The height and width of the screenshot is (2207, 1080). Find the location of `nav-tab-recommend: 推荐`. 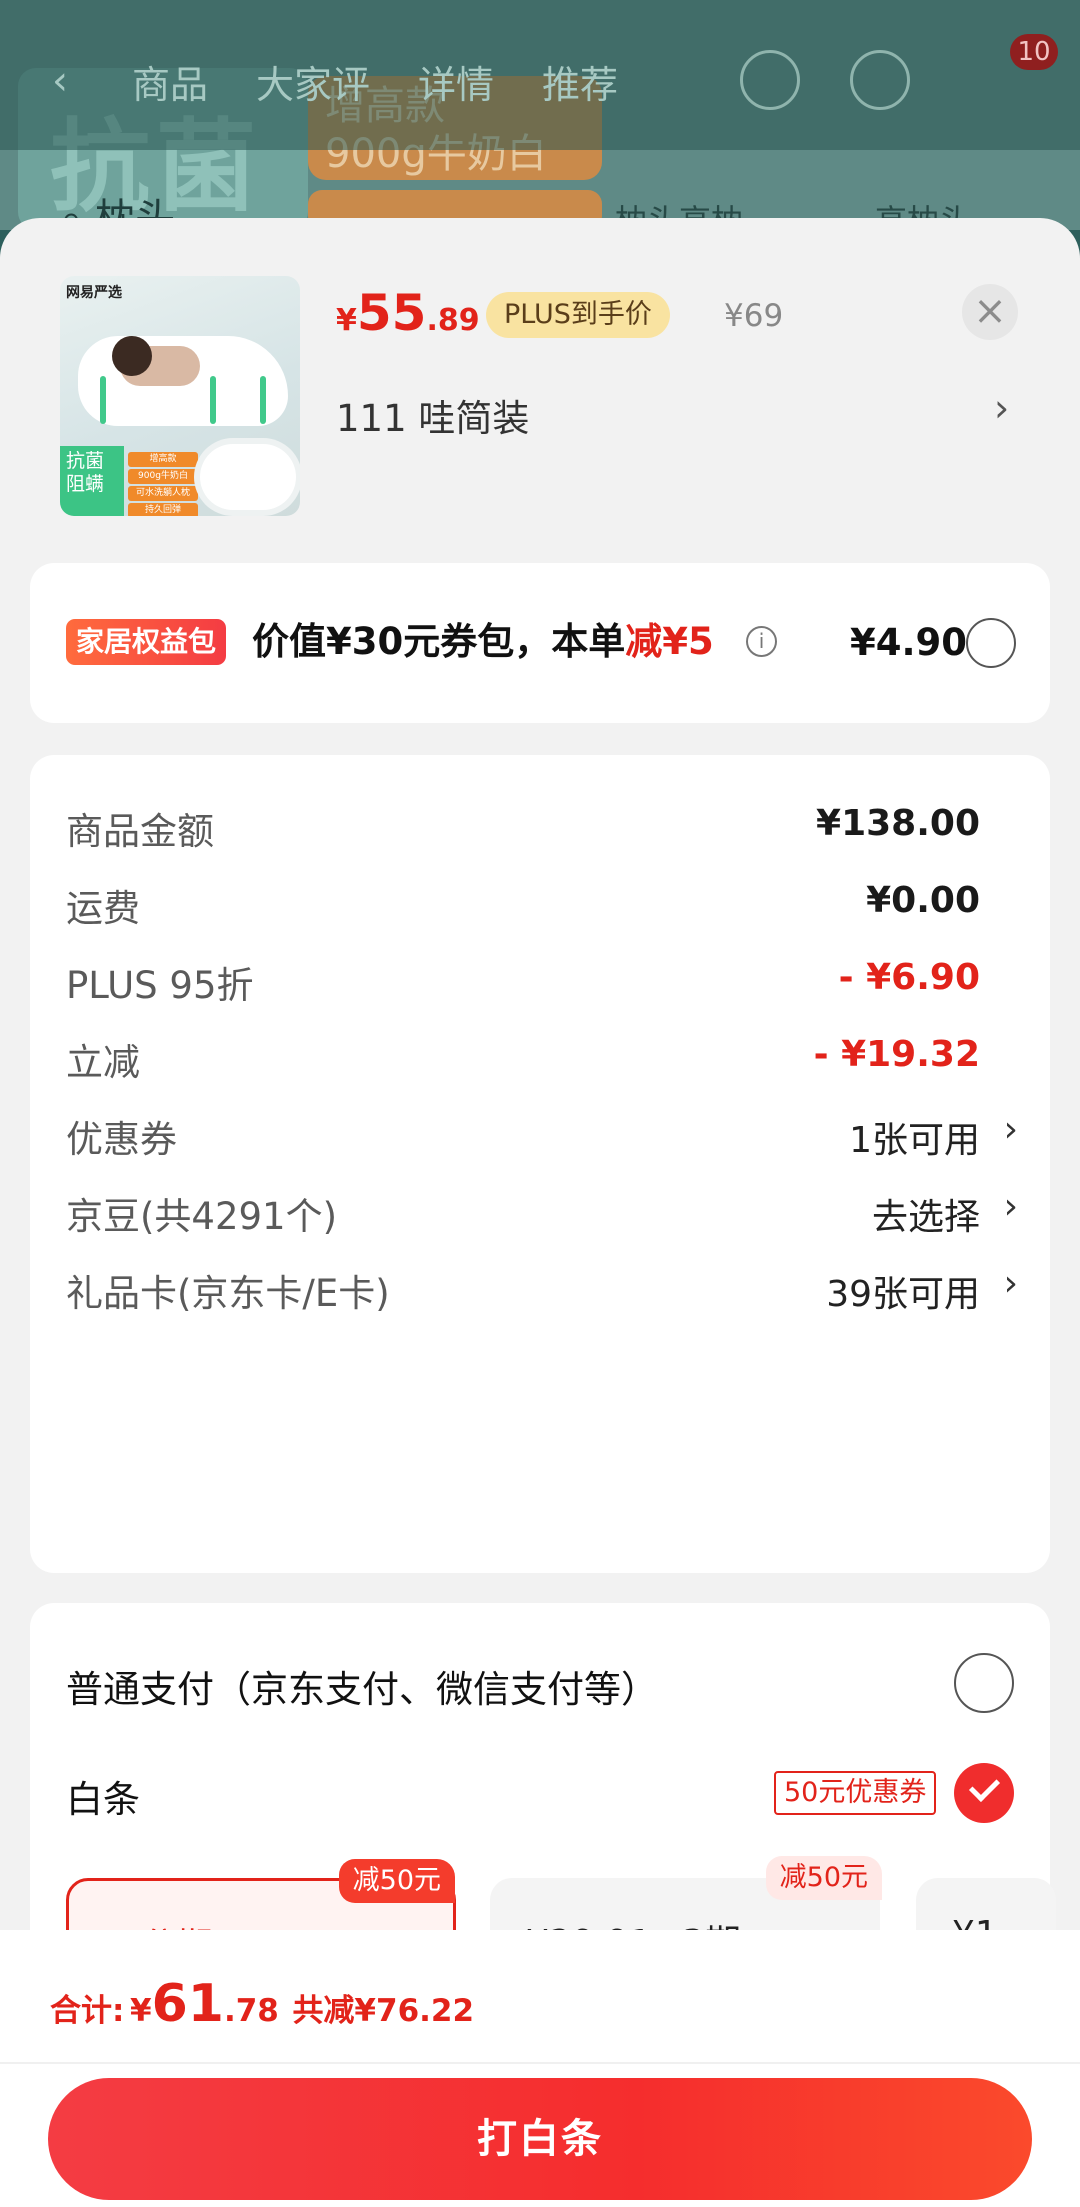

nav-tab-recommend: 推荐 is located at coordinates (580, 85).